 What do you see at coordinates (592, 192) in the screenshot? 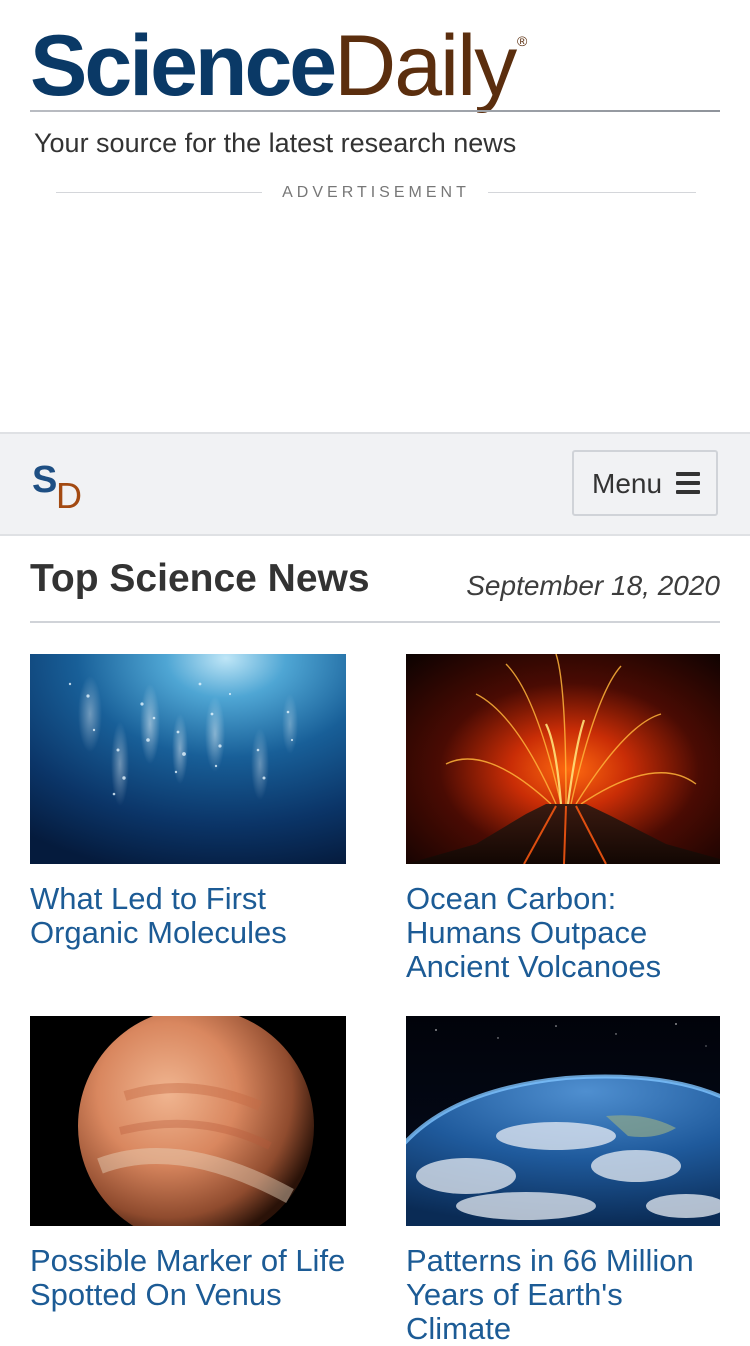
I see `divider` at bounding box center [592, 192].